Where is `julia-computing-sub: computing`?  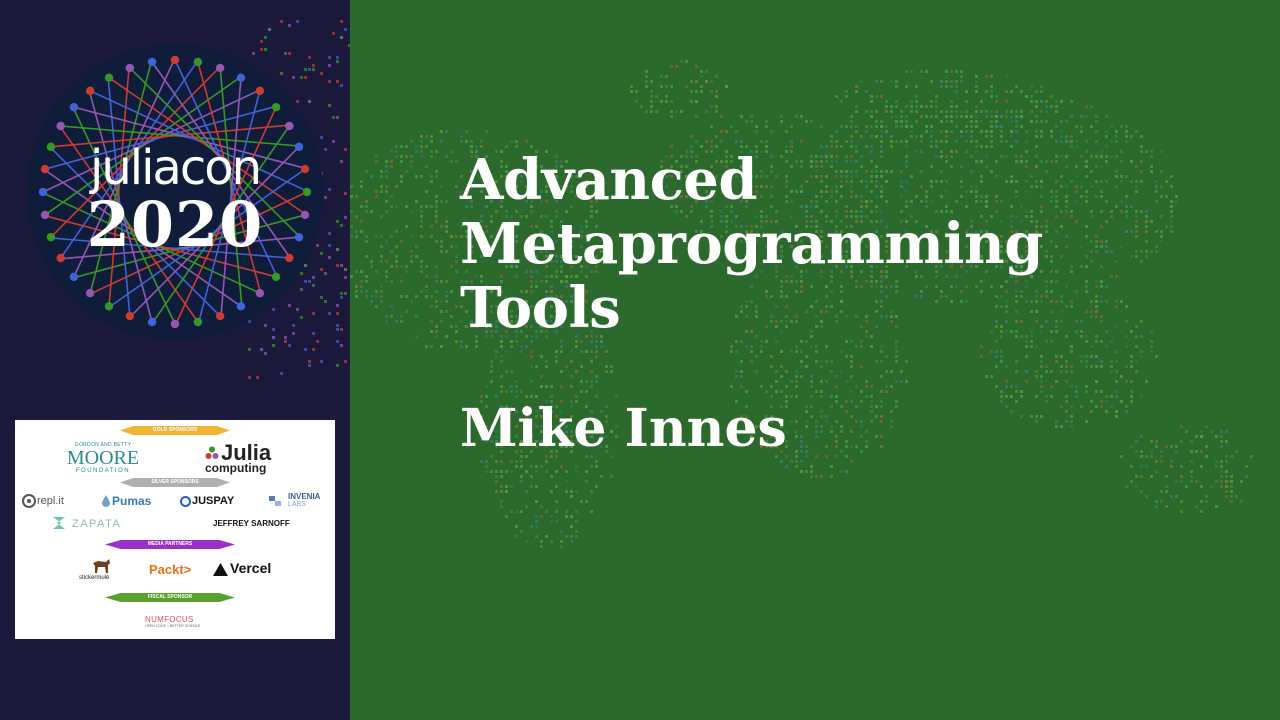
julia-computing-sub: computing is located at coordinates (236, 468).